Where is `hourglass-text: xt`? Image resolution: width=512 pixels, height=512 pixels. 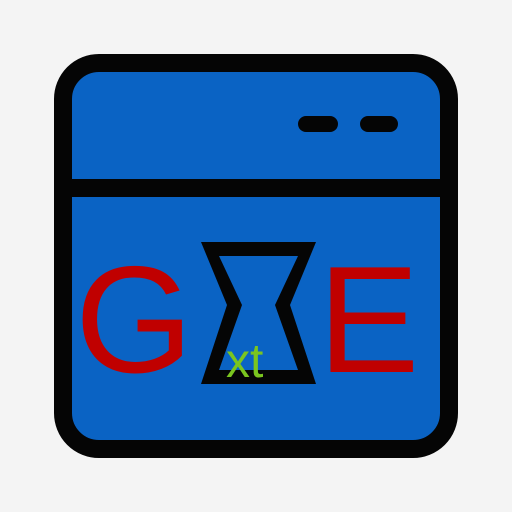
hourglass-text: xt is located at coordinates (244, 361).